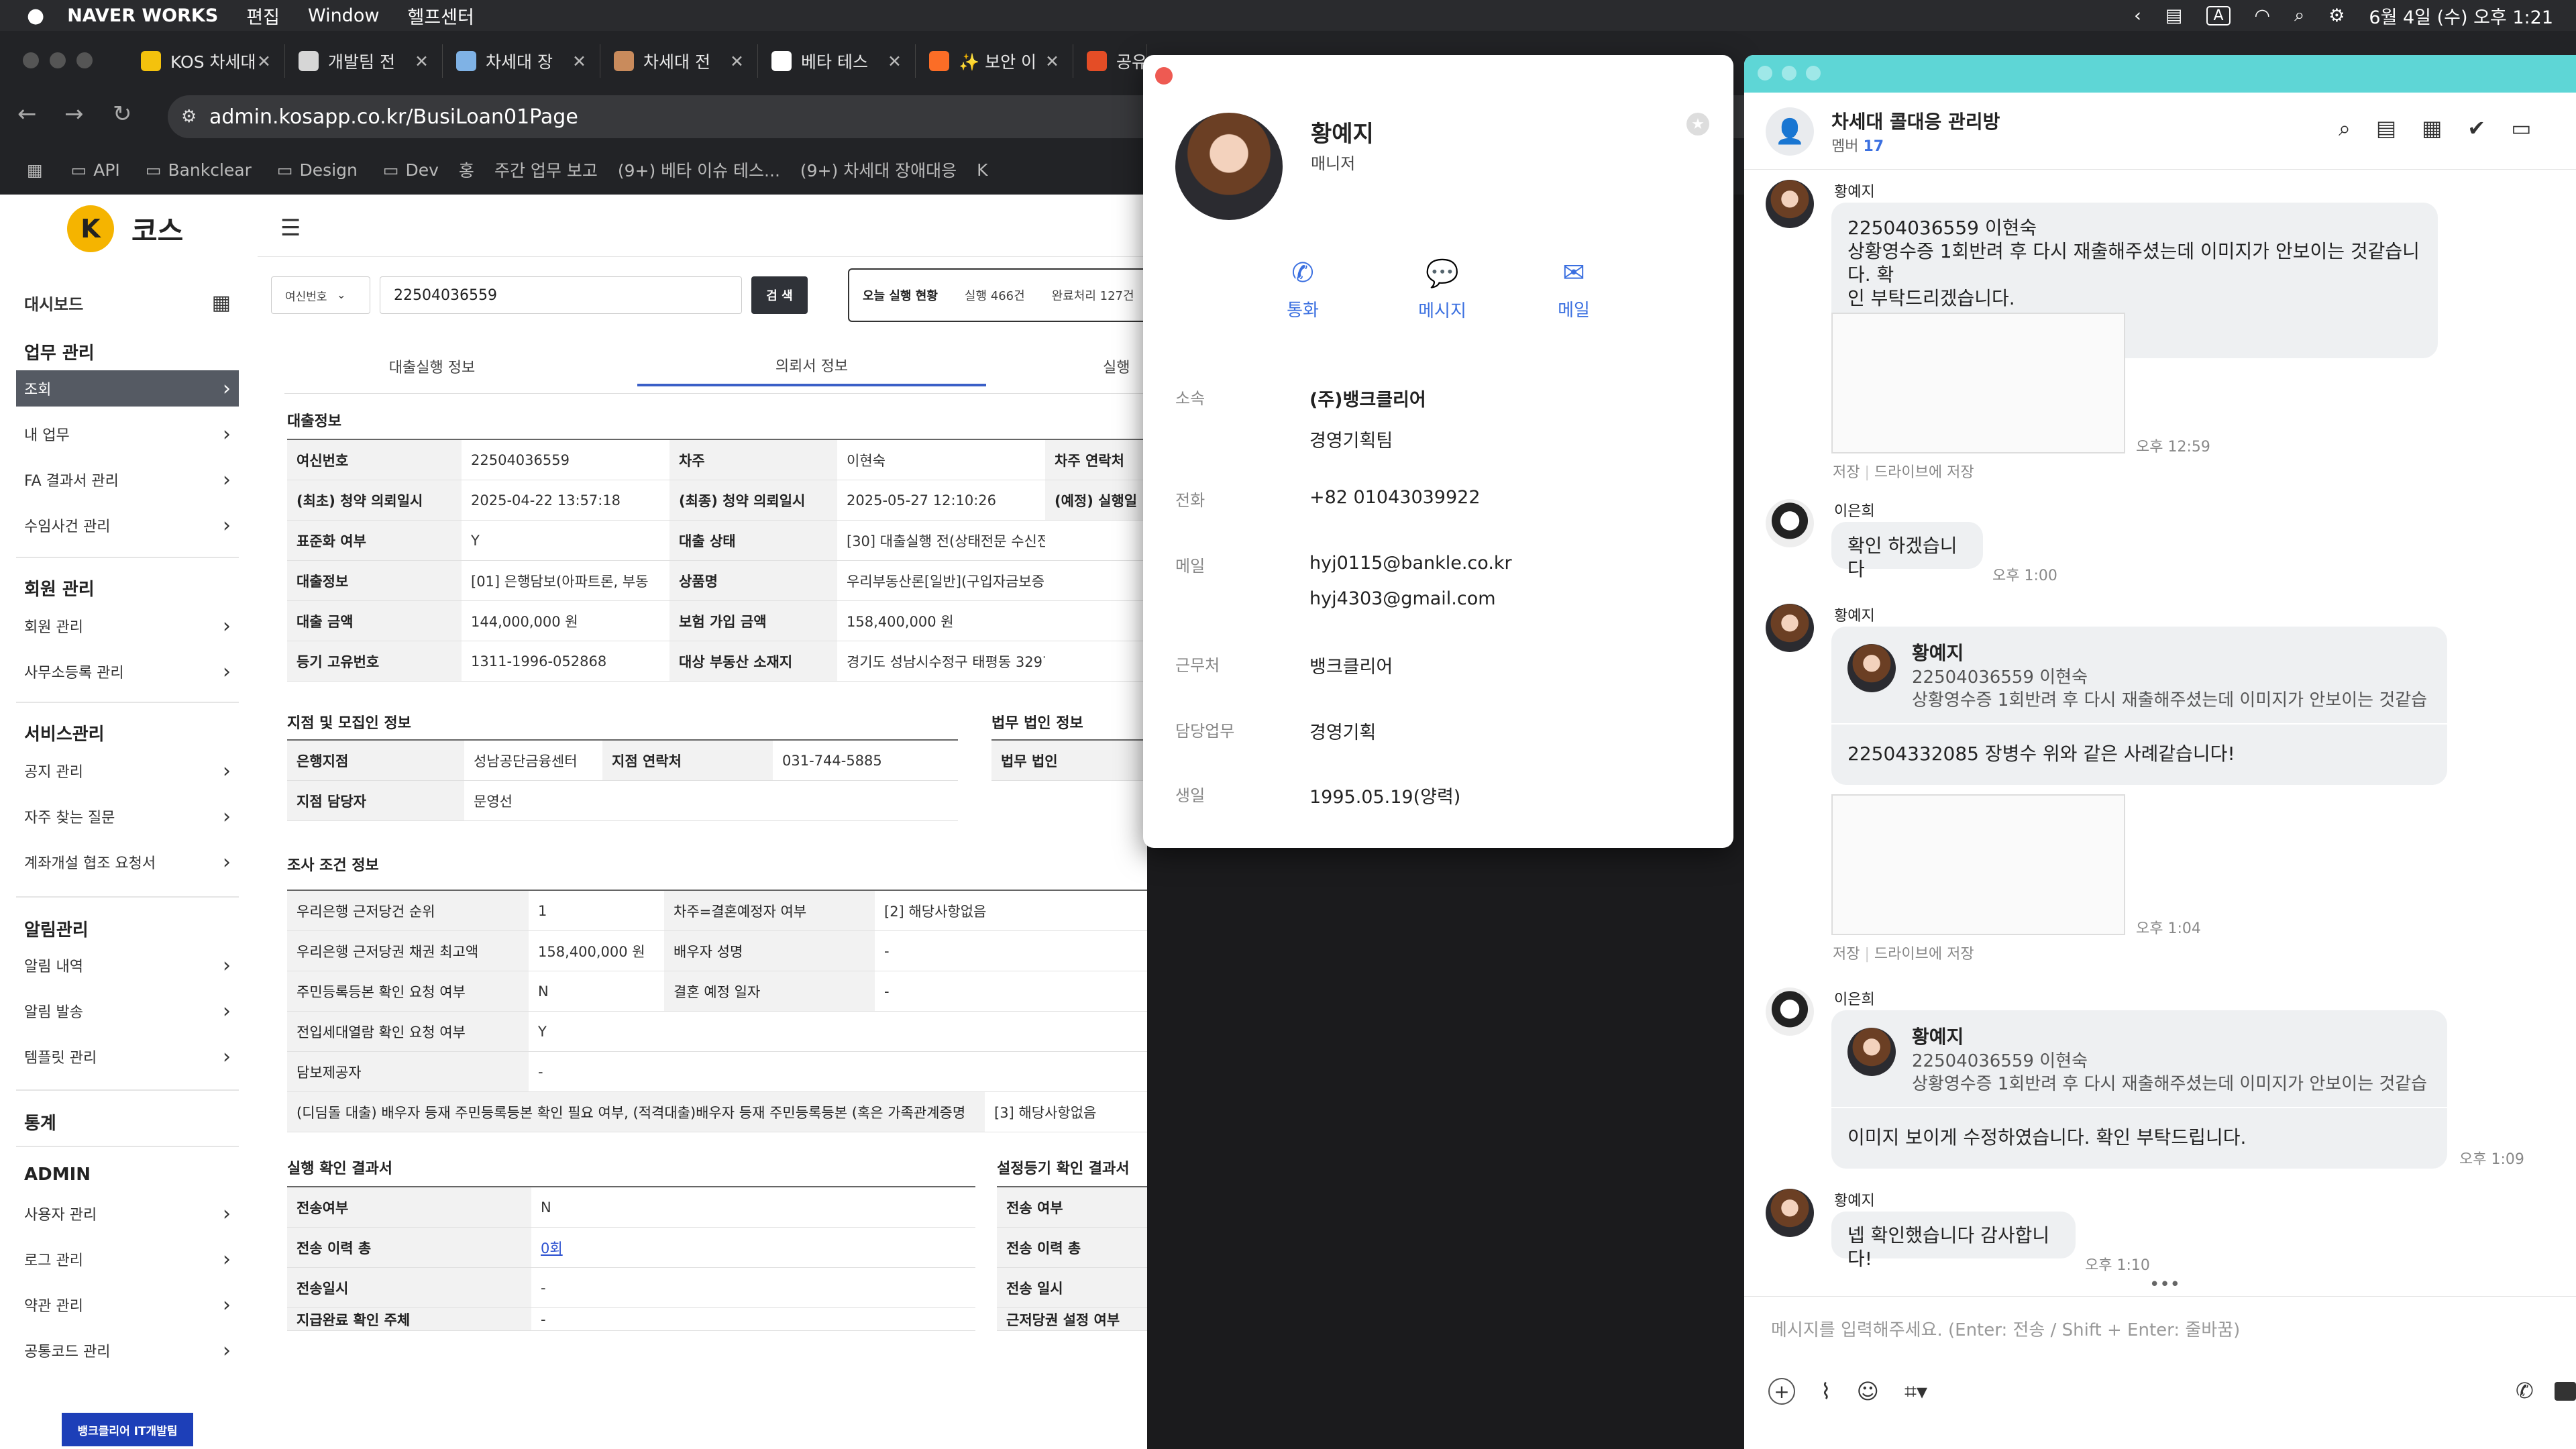 This screenshot has width=2576, height=1449. Describe the element at coordinates (1781, 1391) in the screenshot. I see `plus-icon: +` at that location.